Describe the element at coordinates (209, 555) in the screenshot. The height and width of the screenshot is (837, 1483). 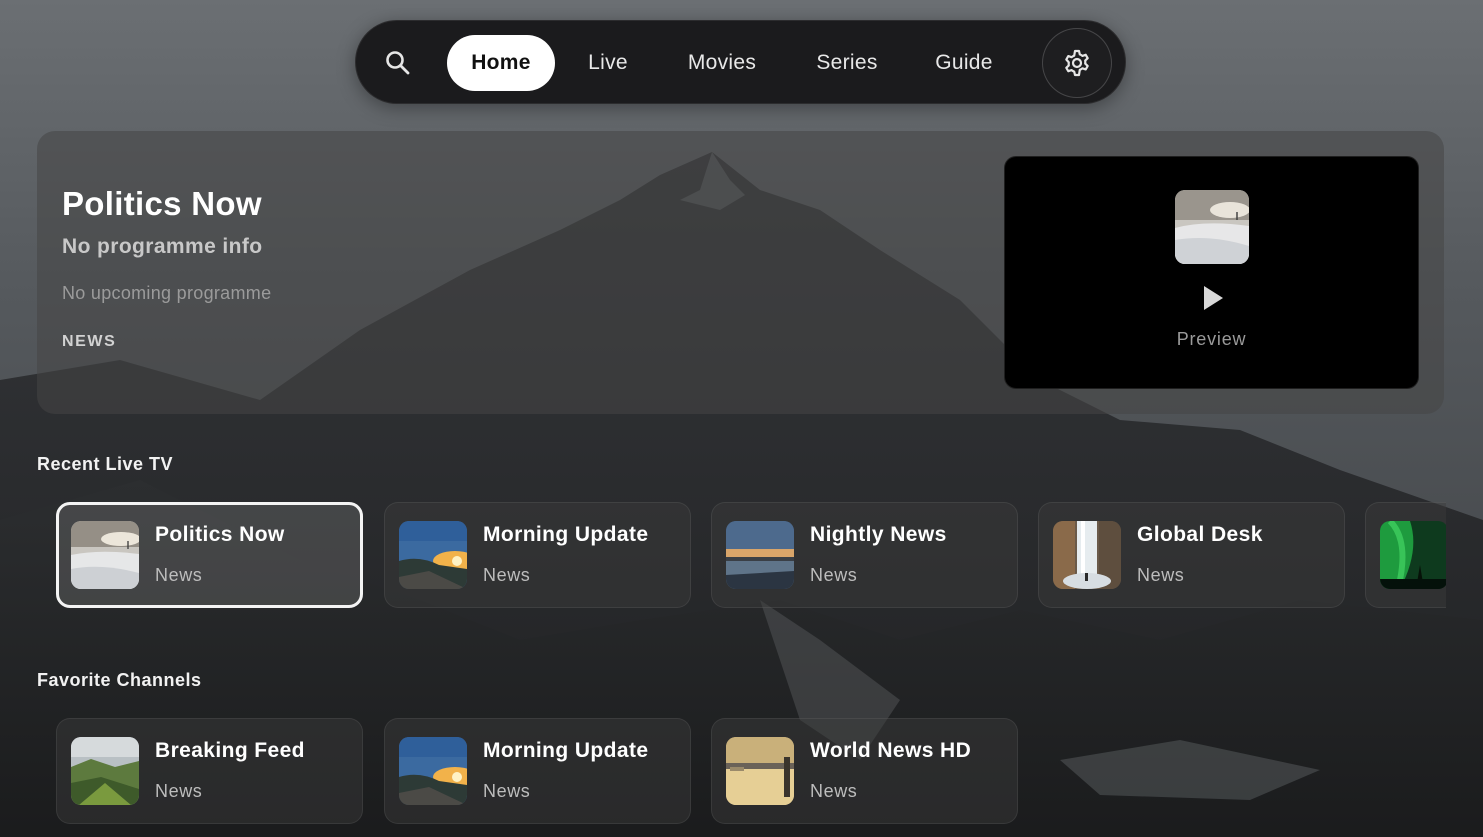
I see `channel-card: Politics Now News` at that location.